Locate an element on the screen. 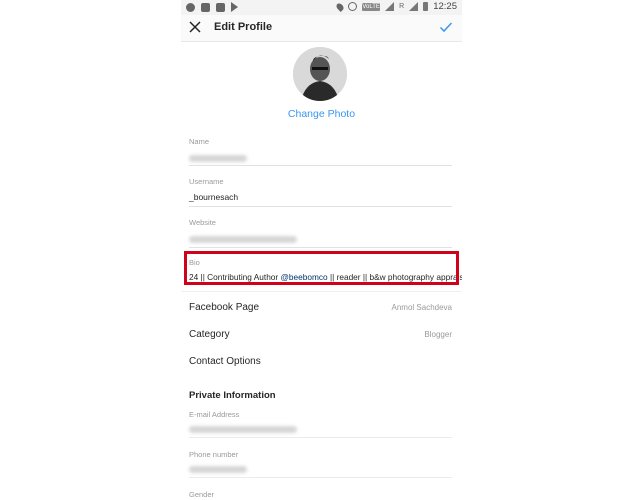  phone-field: Phone number is located at coordinates (320, 464).